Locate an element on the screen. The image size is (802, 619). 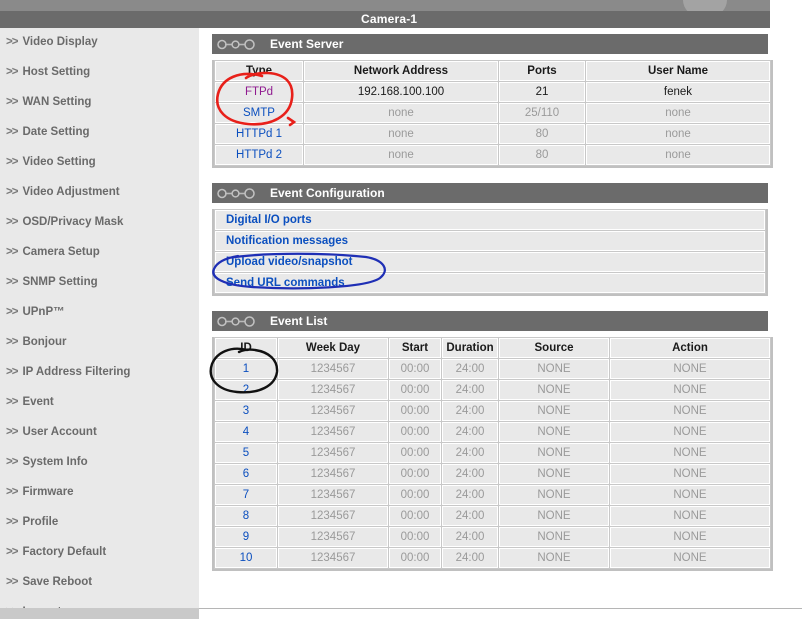
sidebar-item-firmware: >> Firmware is located at coordinates (40, 492).